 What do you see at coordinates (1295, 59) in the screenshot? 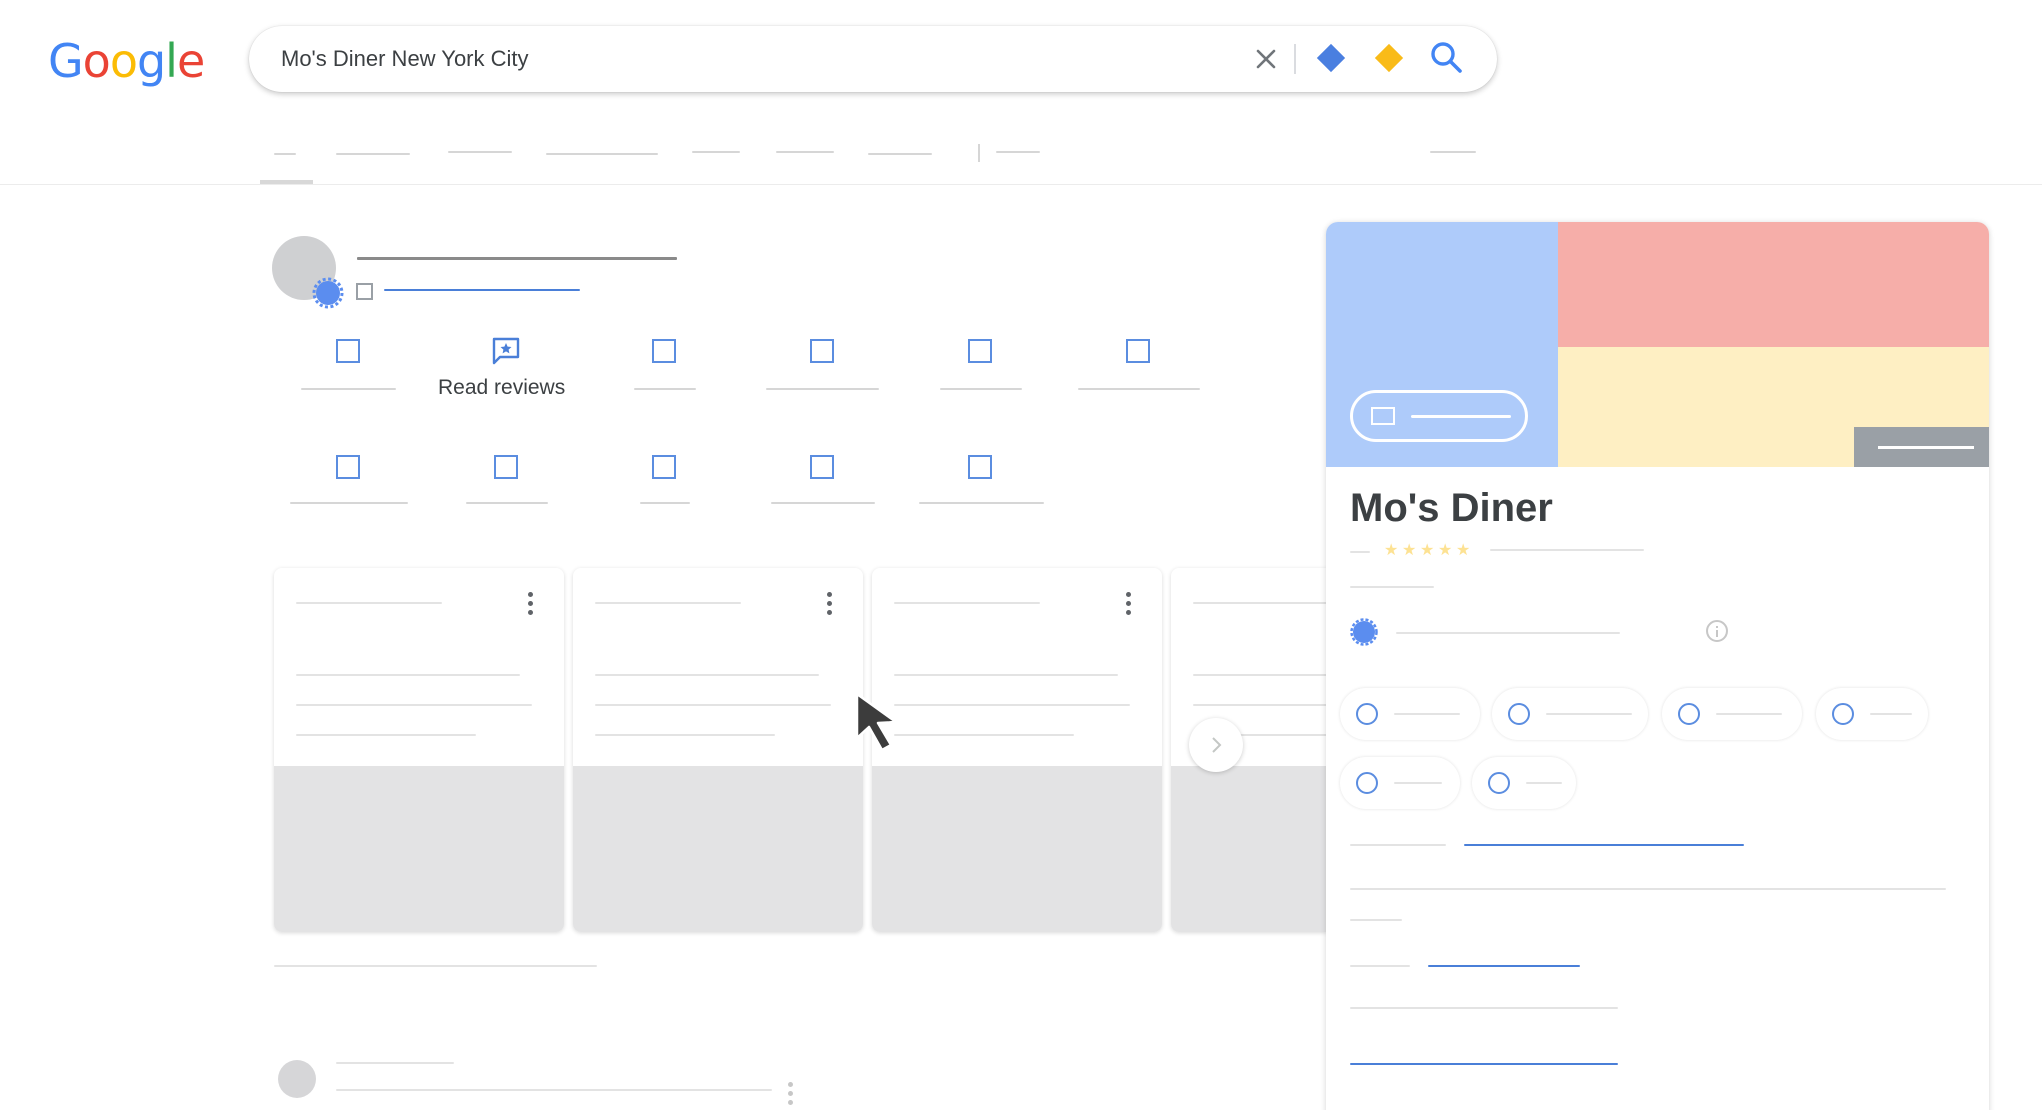
I see `search-bar-divider` at bounding box center [1295, 59].